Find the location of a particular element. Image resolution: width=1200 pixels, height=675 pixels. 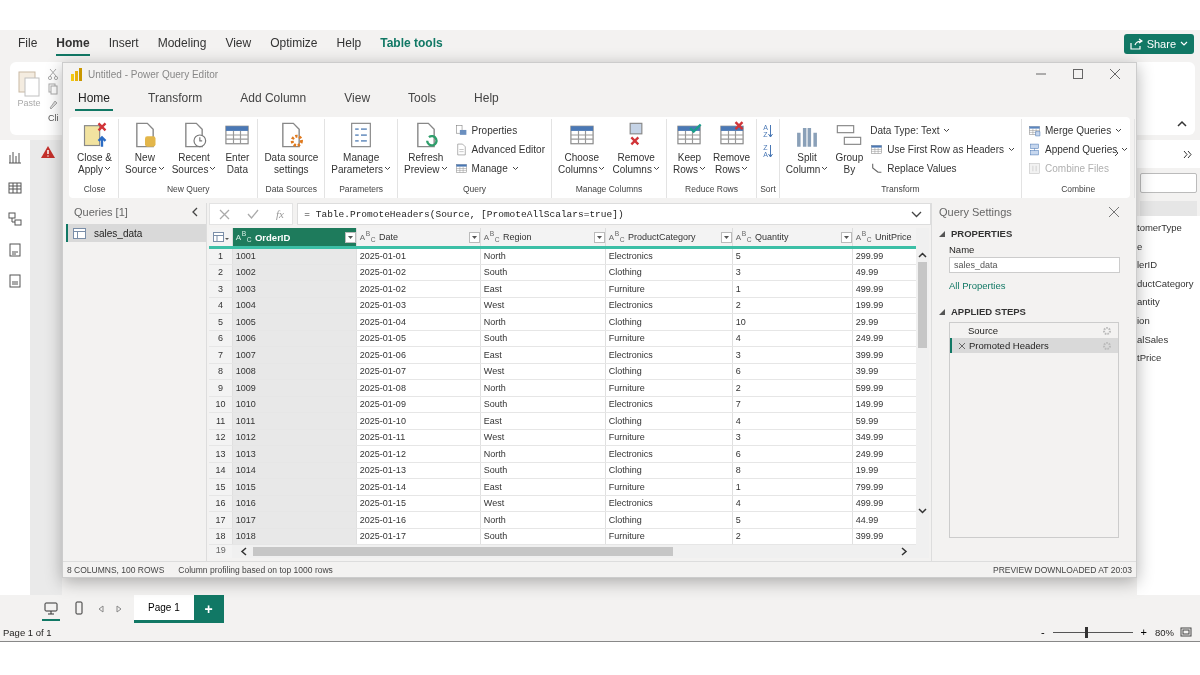

maximize-icon is located at coordinates (1078, 74).